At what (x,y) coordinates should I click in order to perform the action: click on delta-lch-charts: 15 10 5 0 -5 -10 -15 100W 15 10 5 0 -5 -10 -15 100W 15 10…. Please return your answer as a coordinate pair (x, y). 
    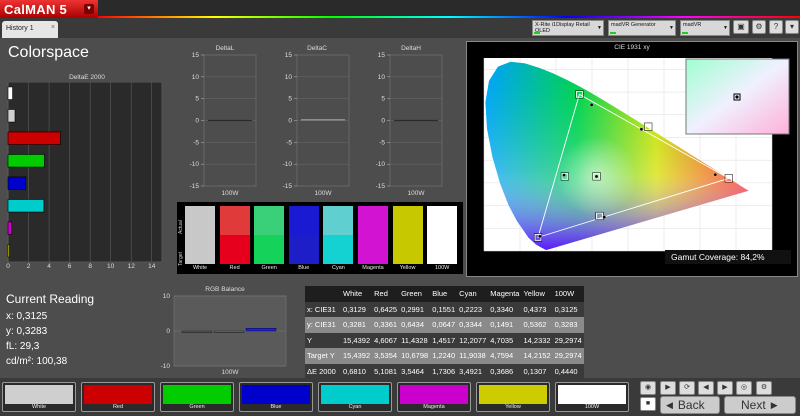
    Looking at the image, I should click on (316, 124).